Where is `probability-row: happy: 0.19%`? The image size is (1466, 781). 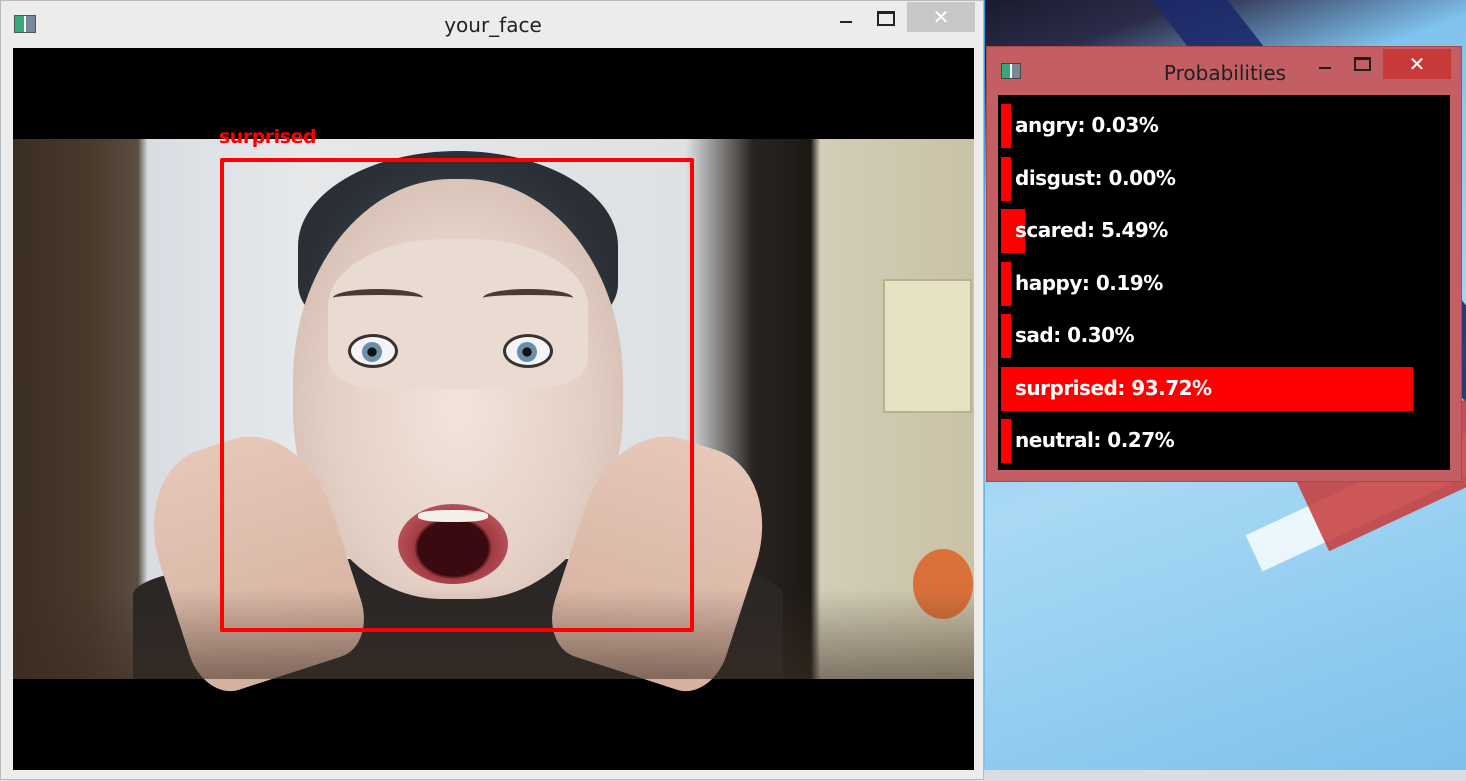 probability-row: happy: 0.19% is located at coordinates (1224, 282).